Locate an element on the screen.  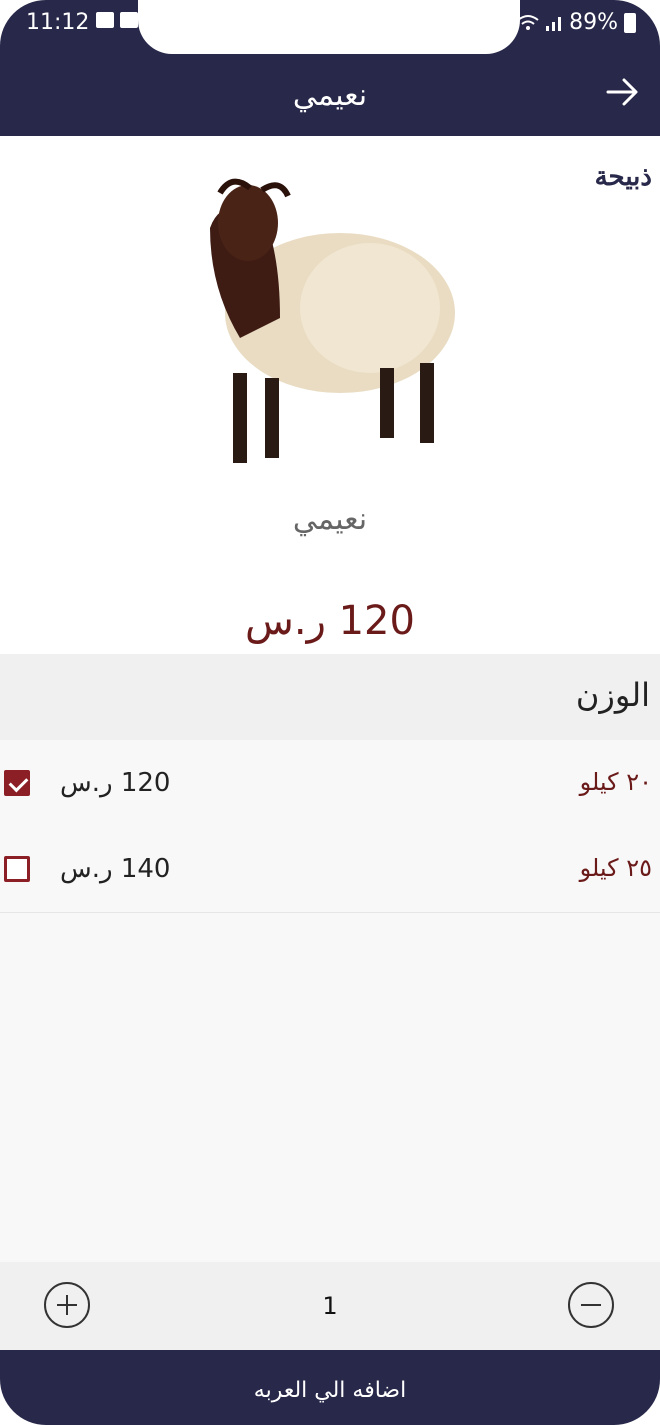
page-title: نعيمي is located at coordinates (330, 95).